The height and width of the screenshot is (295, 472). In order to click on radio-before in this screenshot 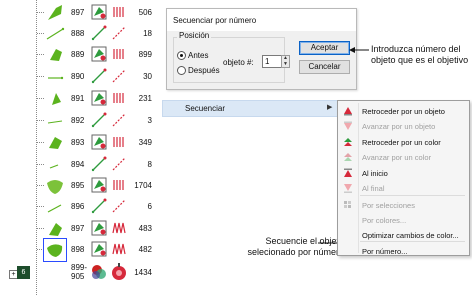, I will do `click(181, 55)`.